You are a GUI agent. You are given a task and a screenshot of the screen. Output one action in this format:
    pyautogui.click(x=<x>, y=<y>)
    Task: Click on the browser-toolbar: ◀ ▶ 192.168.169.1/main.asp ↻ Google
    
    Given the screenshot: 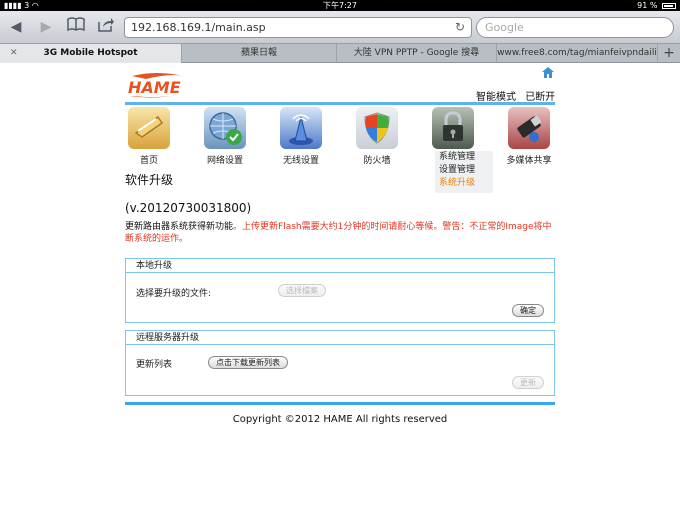 What is the action you would take?
    pyautogui.click(x=340, y=27)
    